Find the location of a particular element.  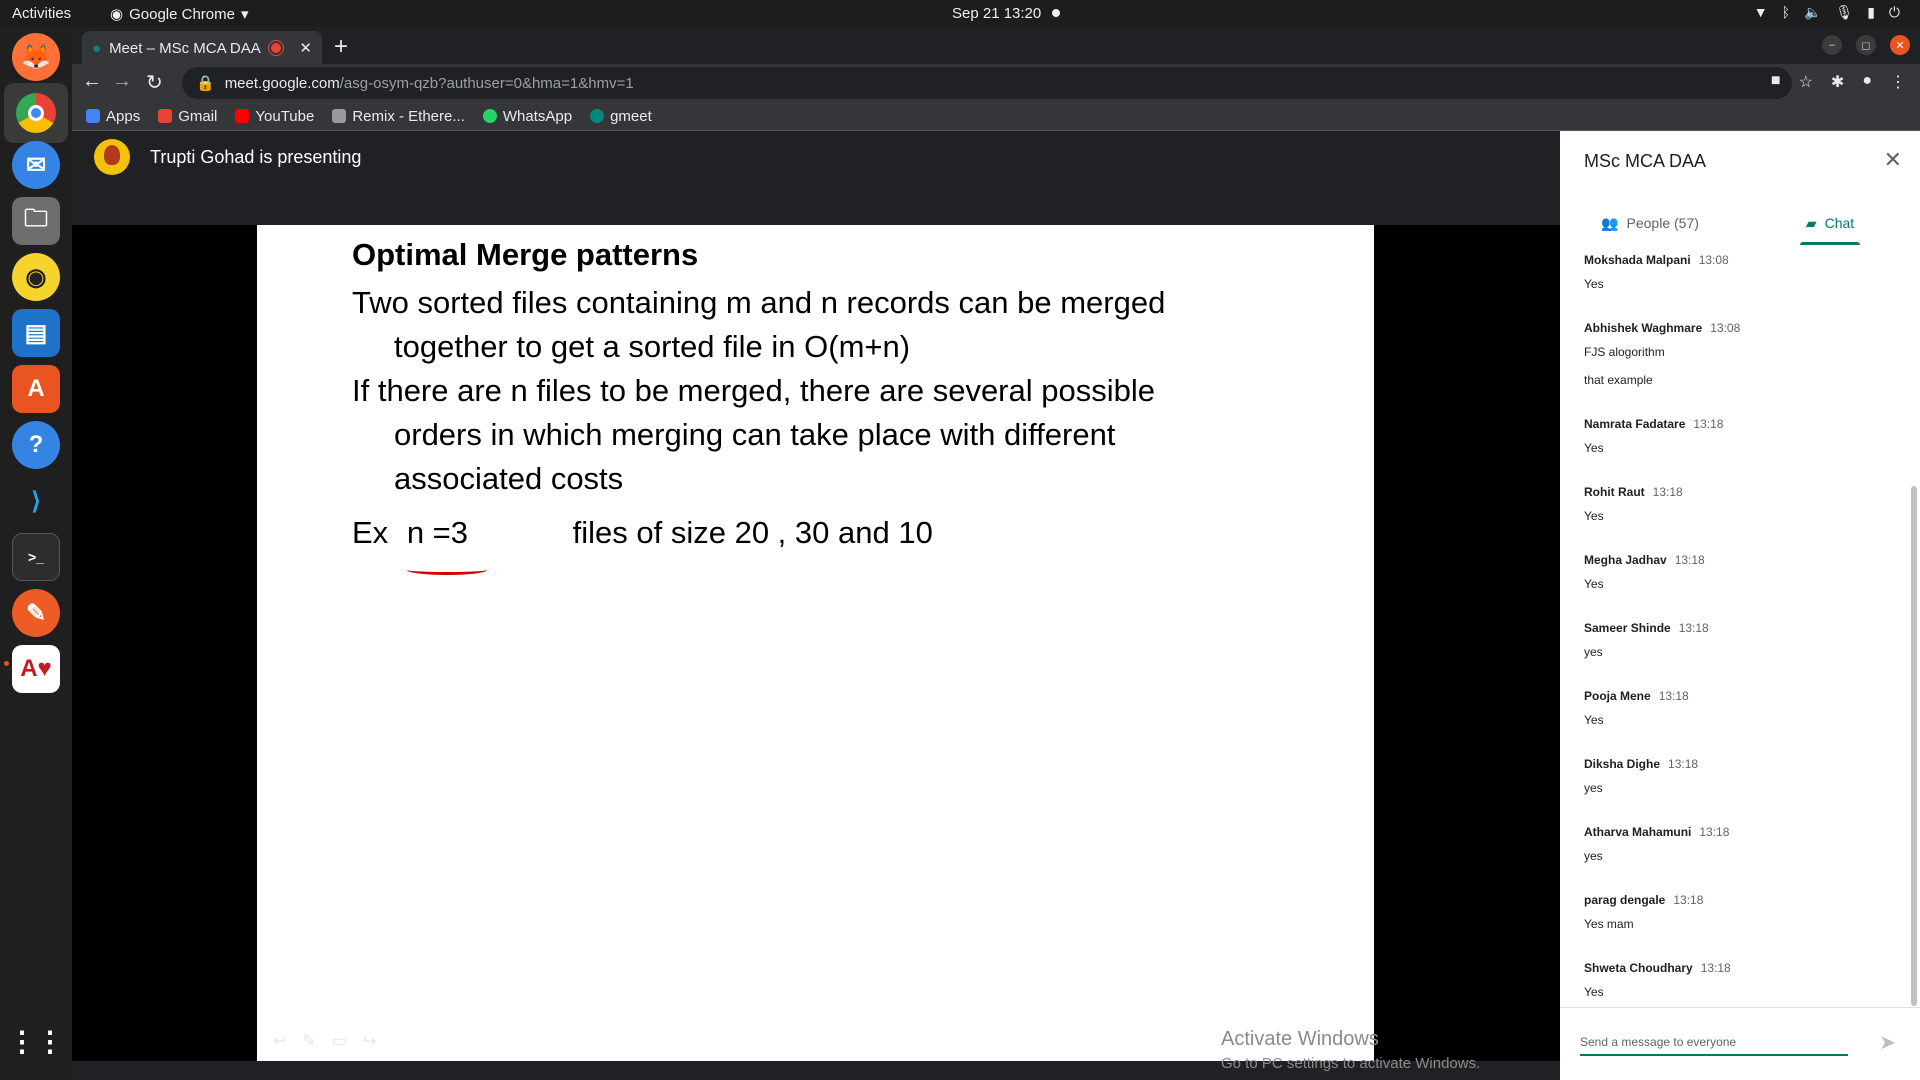

panel-title: MSc MCA DAA is located at coordinates (1645, 161).